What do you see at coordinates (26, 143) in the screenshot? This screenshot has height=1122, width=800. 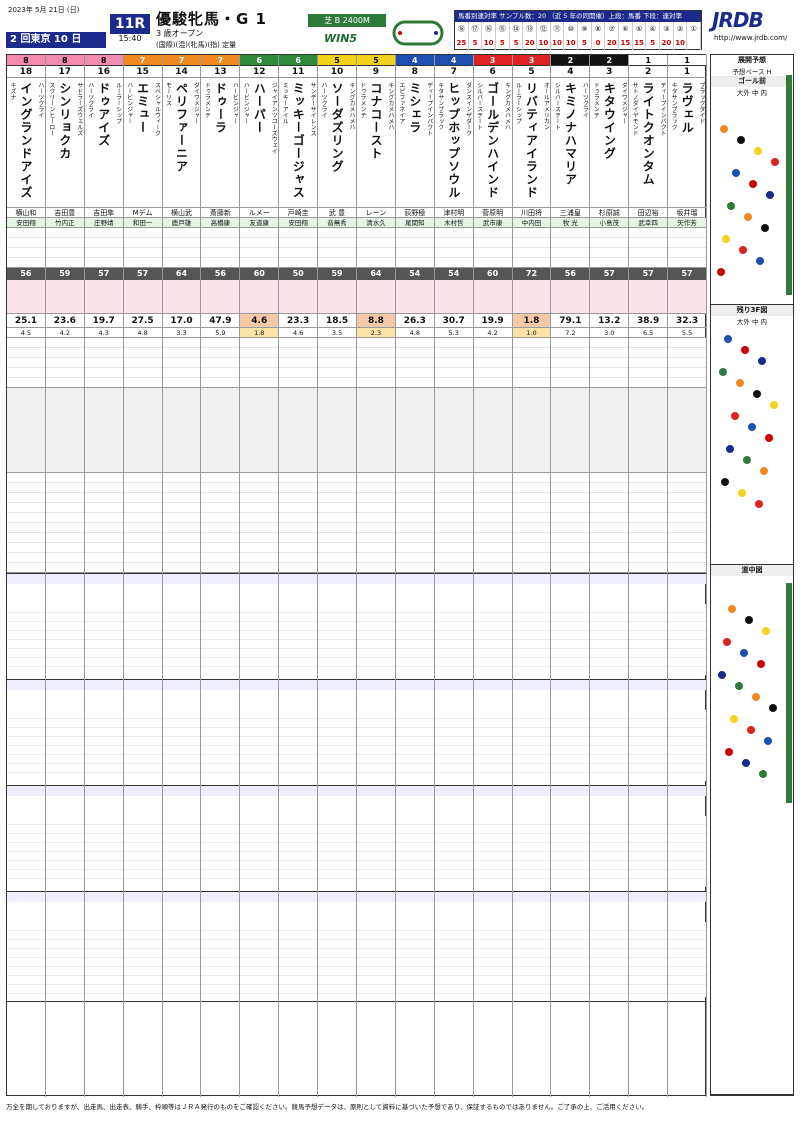 I see `horse-name-area: キズナ イングランドアイズ ハーツクライ` at bounding box center [26, 143].